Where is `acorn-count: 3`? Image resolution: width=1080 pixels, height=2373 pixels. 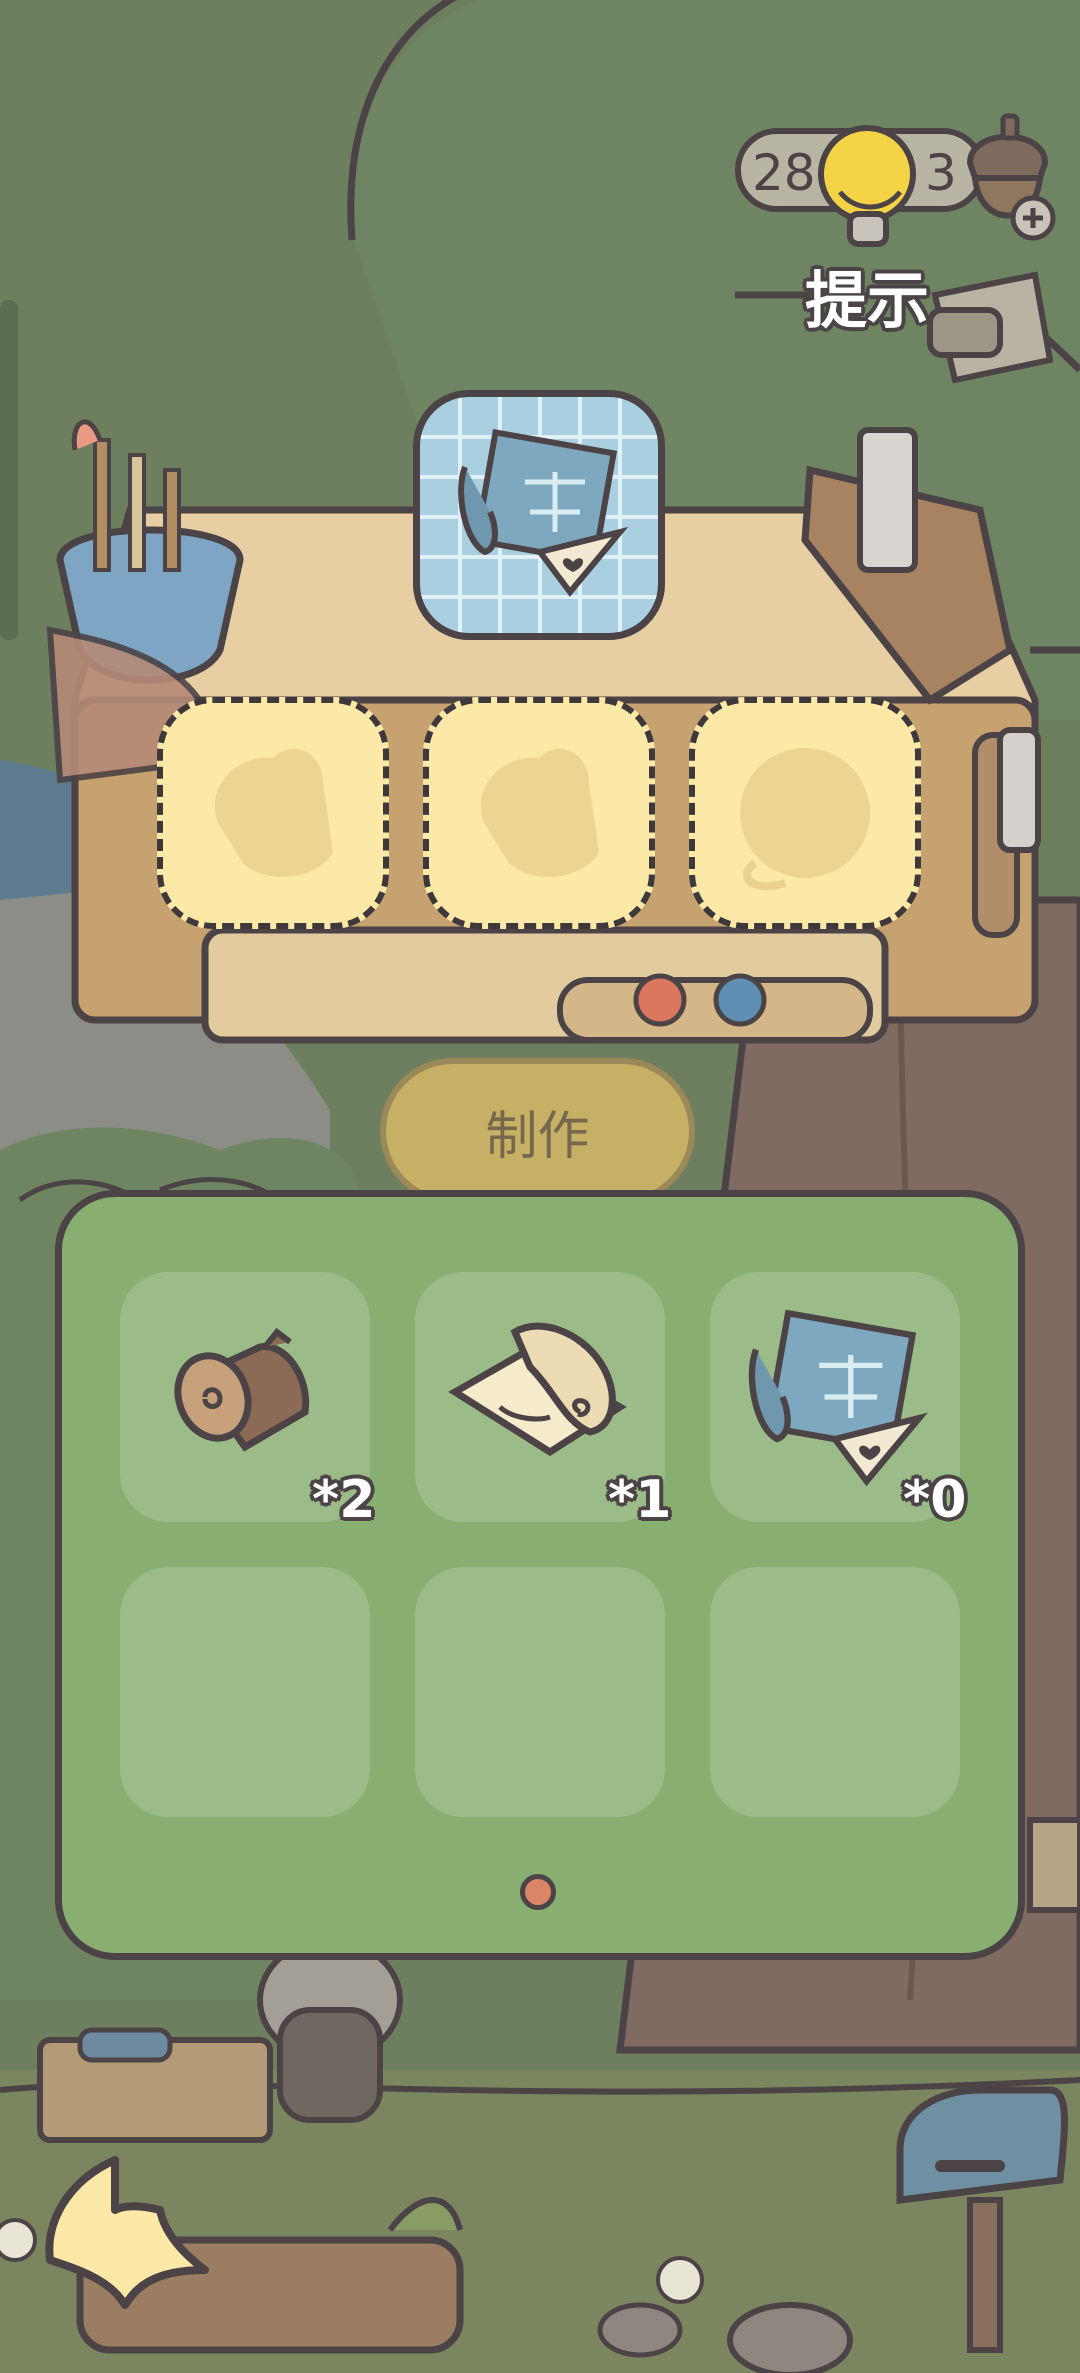
acorn-count: 3 is located at coordinates (941, 173).